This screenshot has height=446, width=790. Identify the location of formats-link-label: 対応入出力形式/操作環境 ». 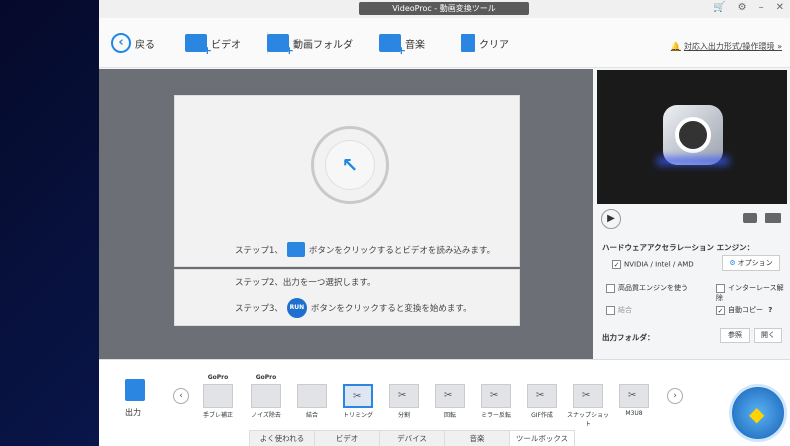
(732, 46).